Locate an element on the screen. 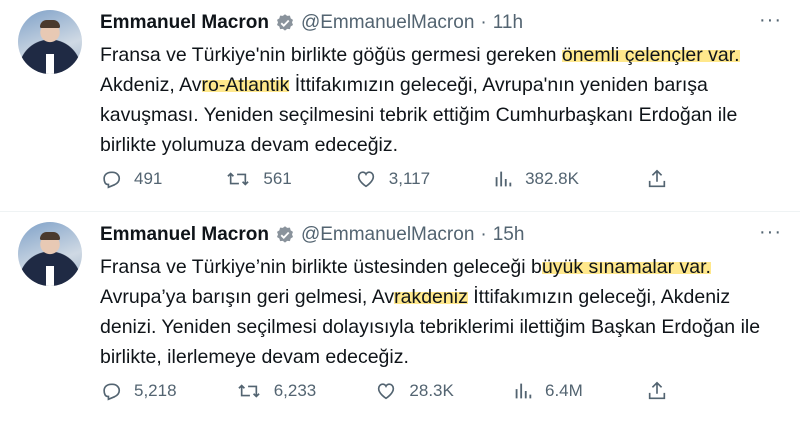 This screenshot has width=800, height=423. like-button: 3,117 is located at coordinates (392, 179).